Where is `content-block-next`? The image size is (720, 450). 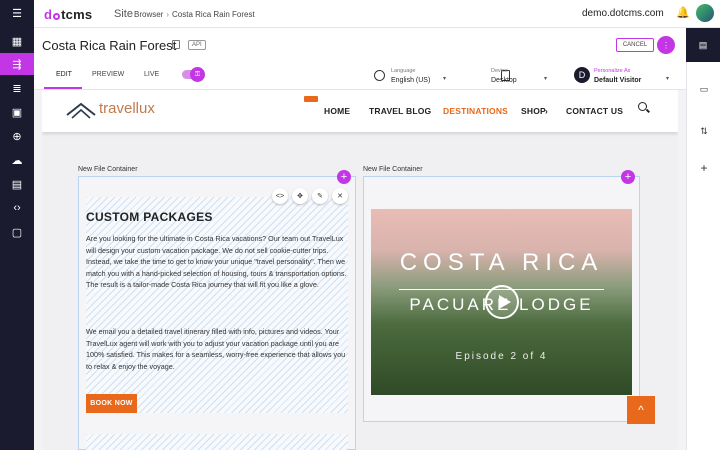
content-block-next is located at coordinates (217, 442).